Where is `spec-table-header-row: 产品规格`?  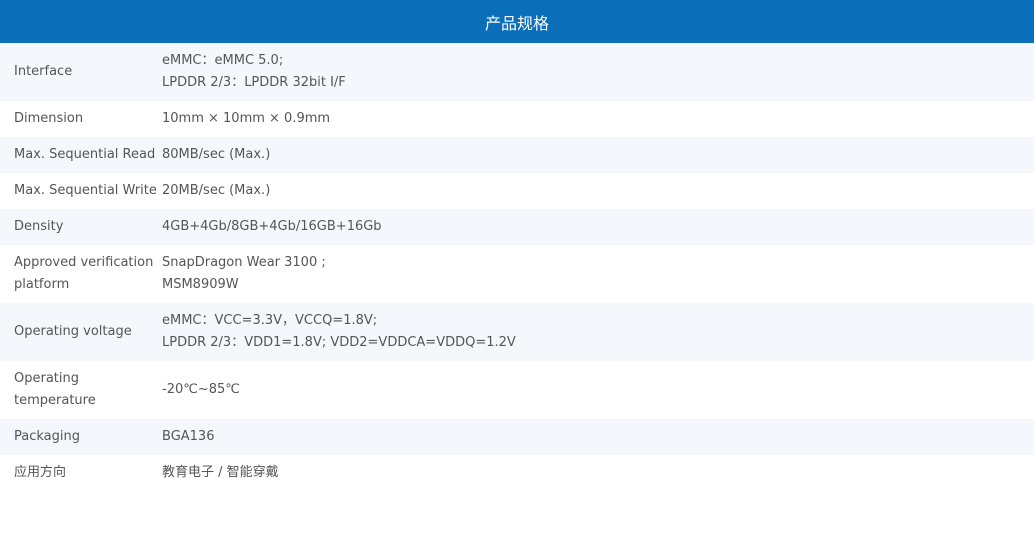 spec-table-header-row: 产品规格 is located at coordinates (517, 21).